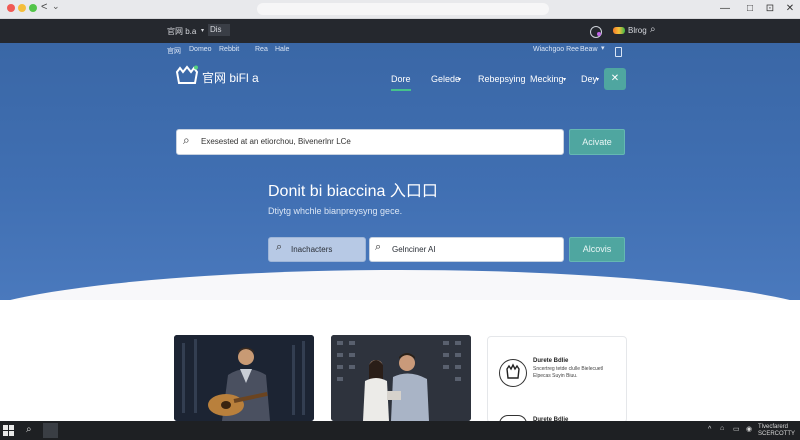 This screenshot has height=440, width=800. I want to click on nav-link-dore: Dore, so click(401, 82).